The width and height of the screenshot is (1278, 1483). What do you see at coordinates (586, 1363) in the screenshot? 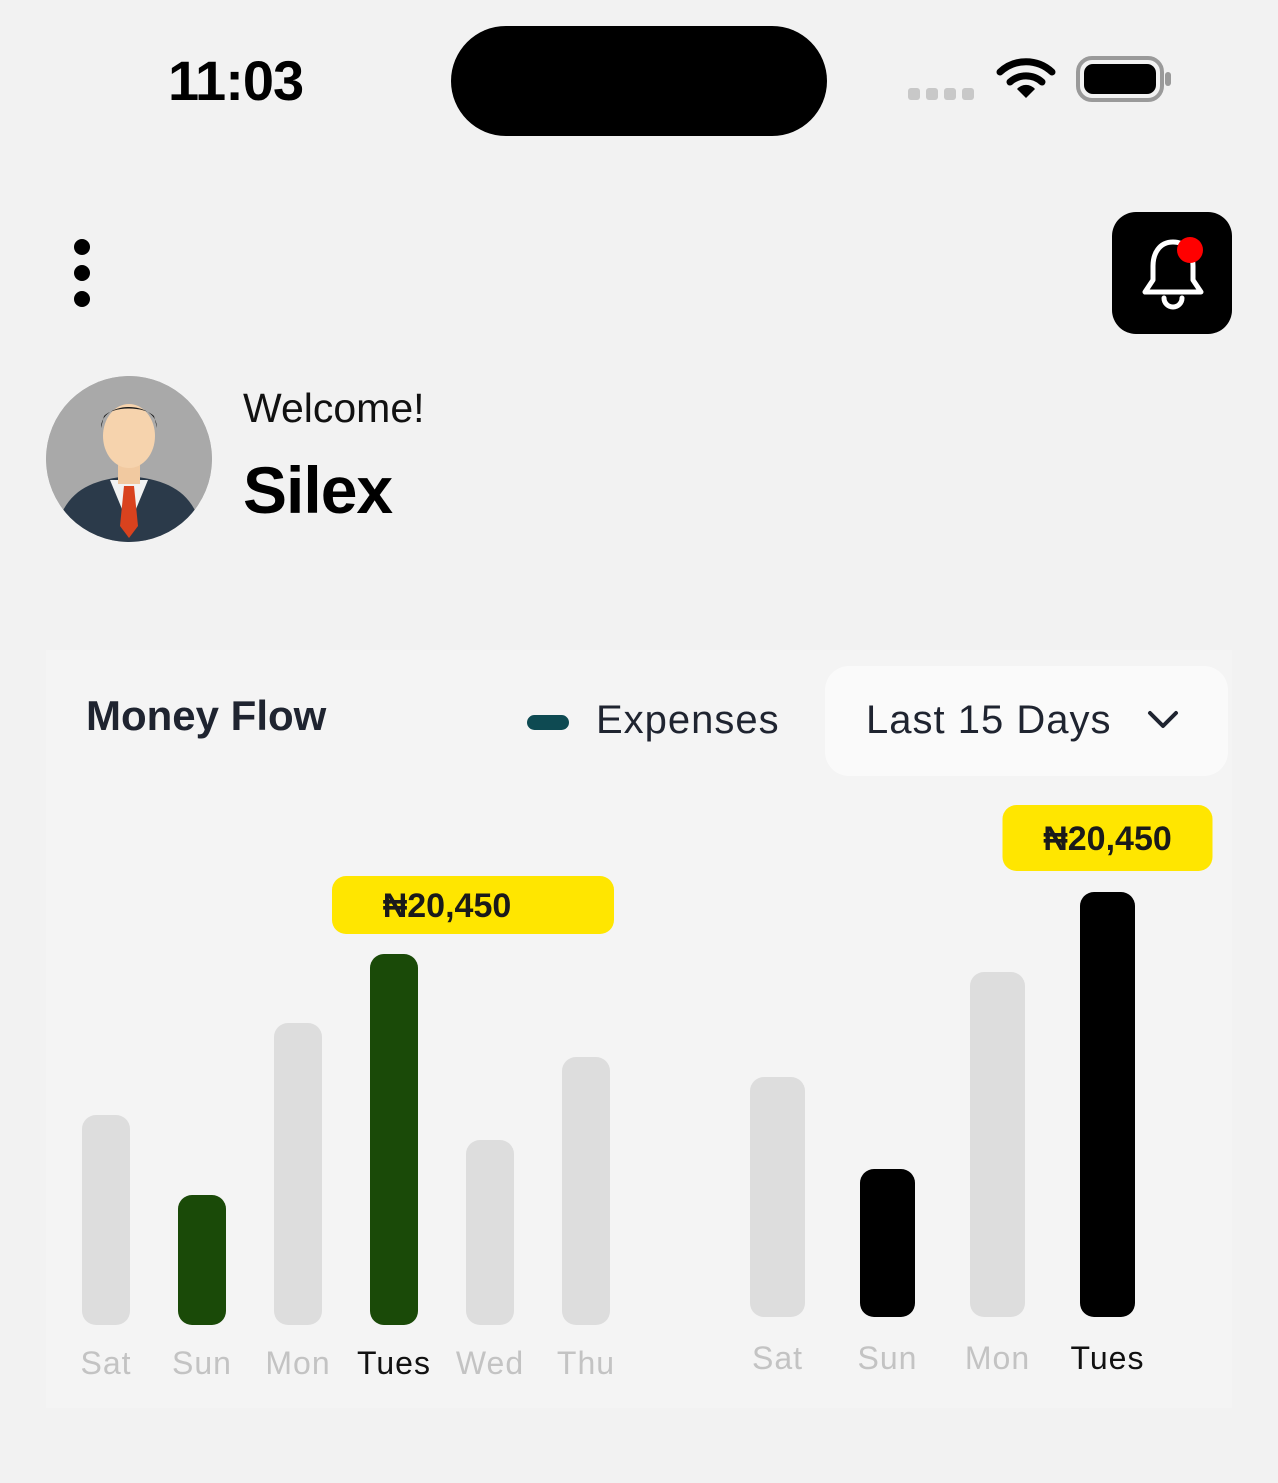
I see `x-tick-label: Thu` at bounding box center [586, 1363].